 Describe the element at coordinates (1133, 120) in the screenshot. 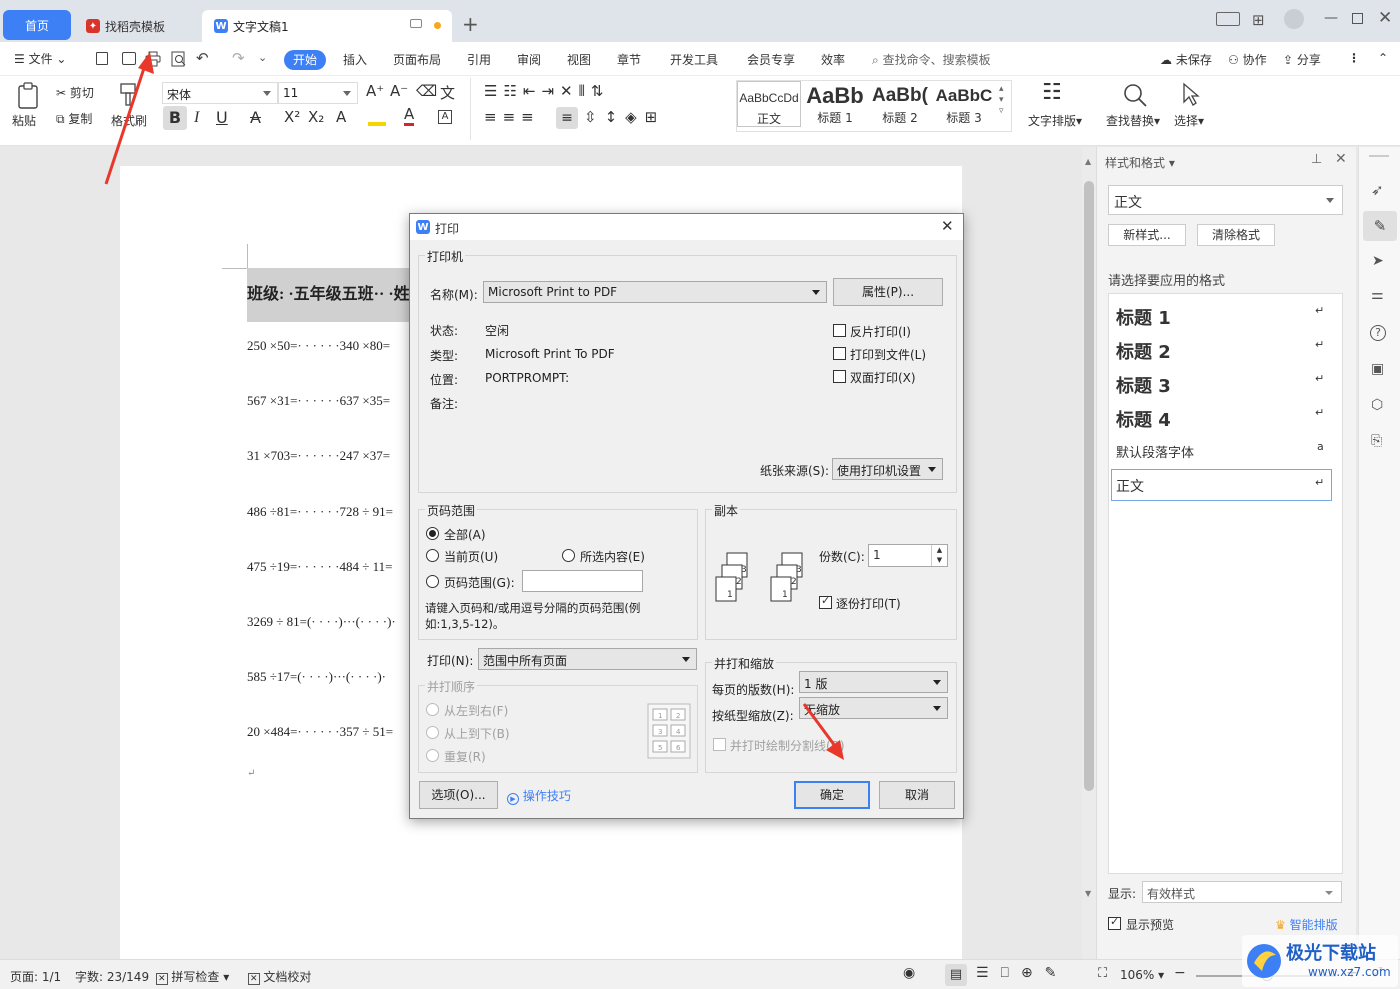

I see `find-replace-button: 查找替换▾` at that location.